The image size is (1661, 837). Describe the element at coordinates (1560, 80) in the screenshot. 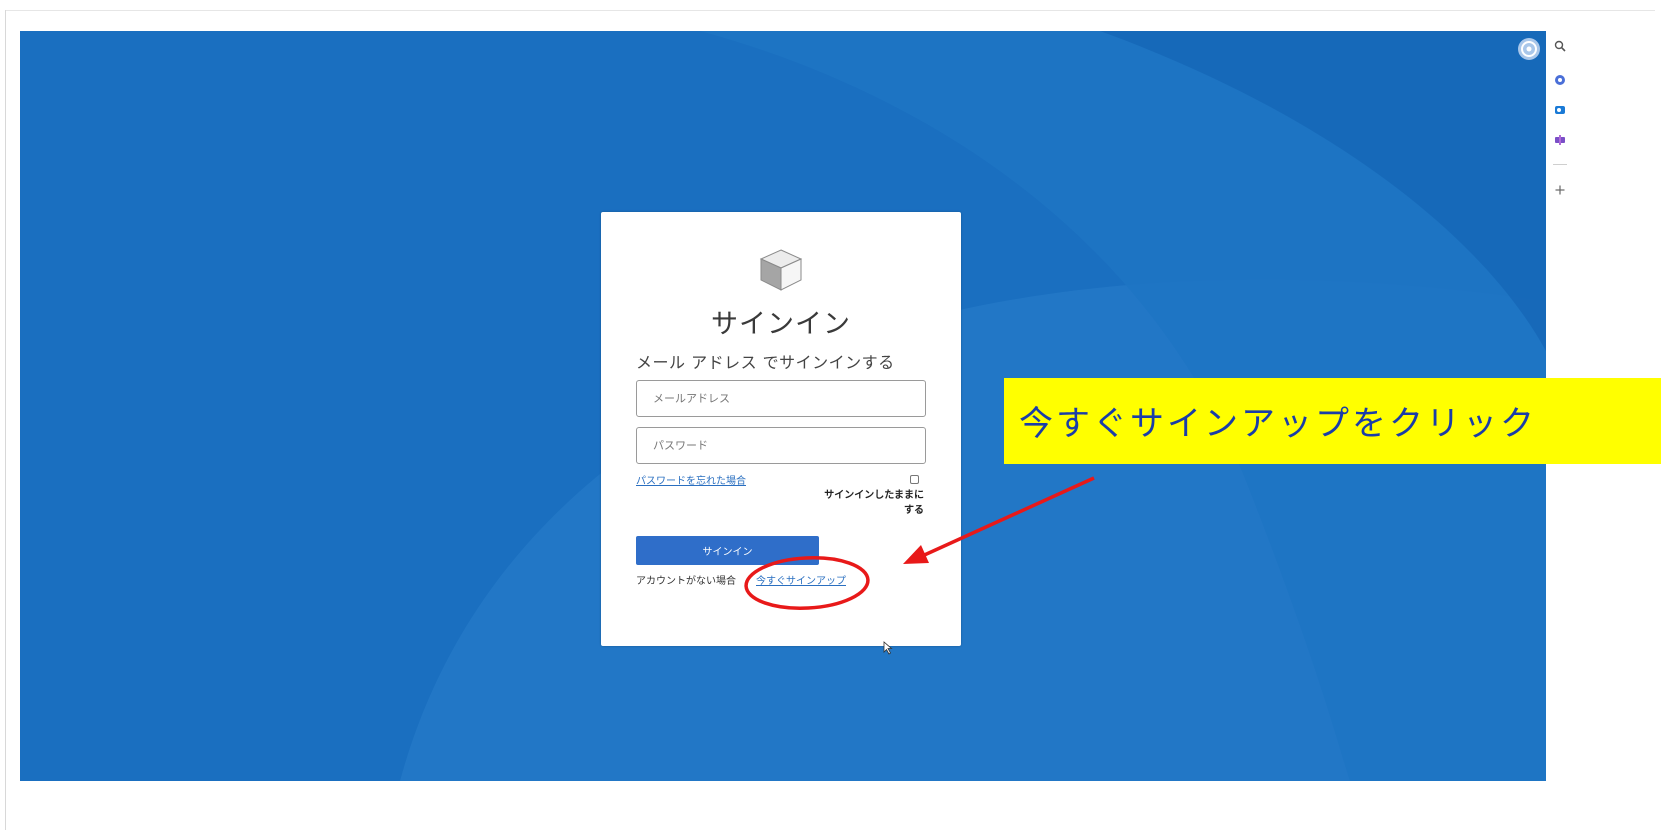

I see `copilot-icon` at that location.